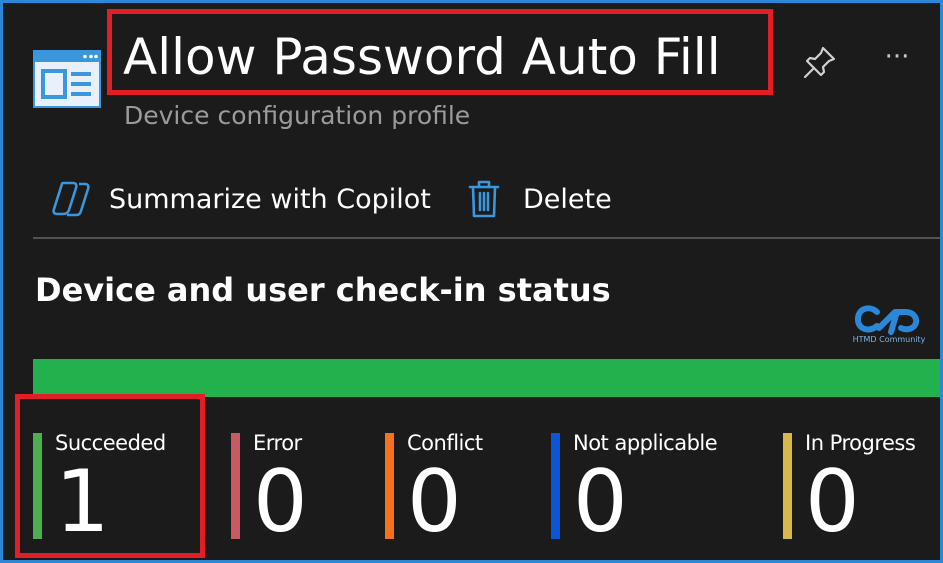  What do you see at coordinates (555, 486) in the screenshot?
I see `stat-stripe-not-applicable` at bounding box center [555, 486].